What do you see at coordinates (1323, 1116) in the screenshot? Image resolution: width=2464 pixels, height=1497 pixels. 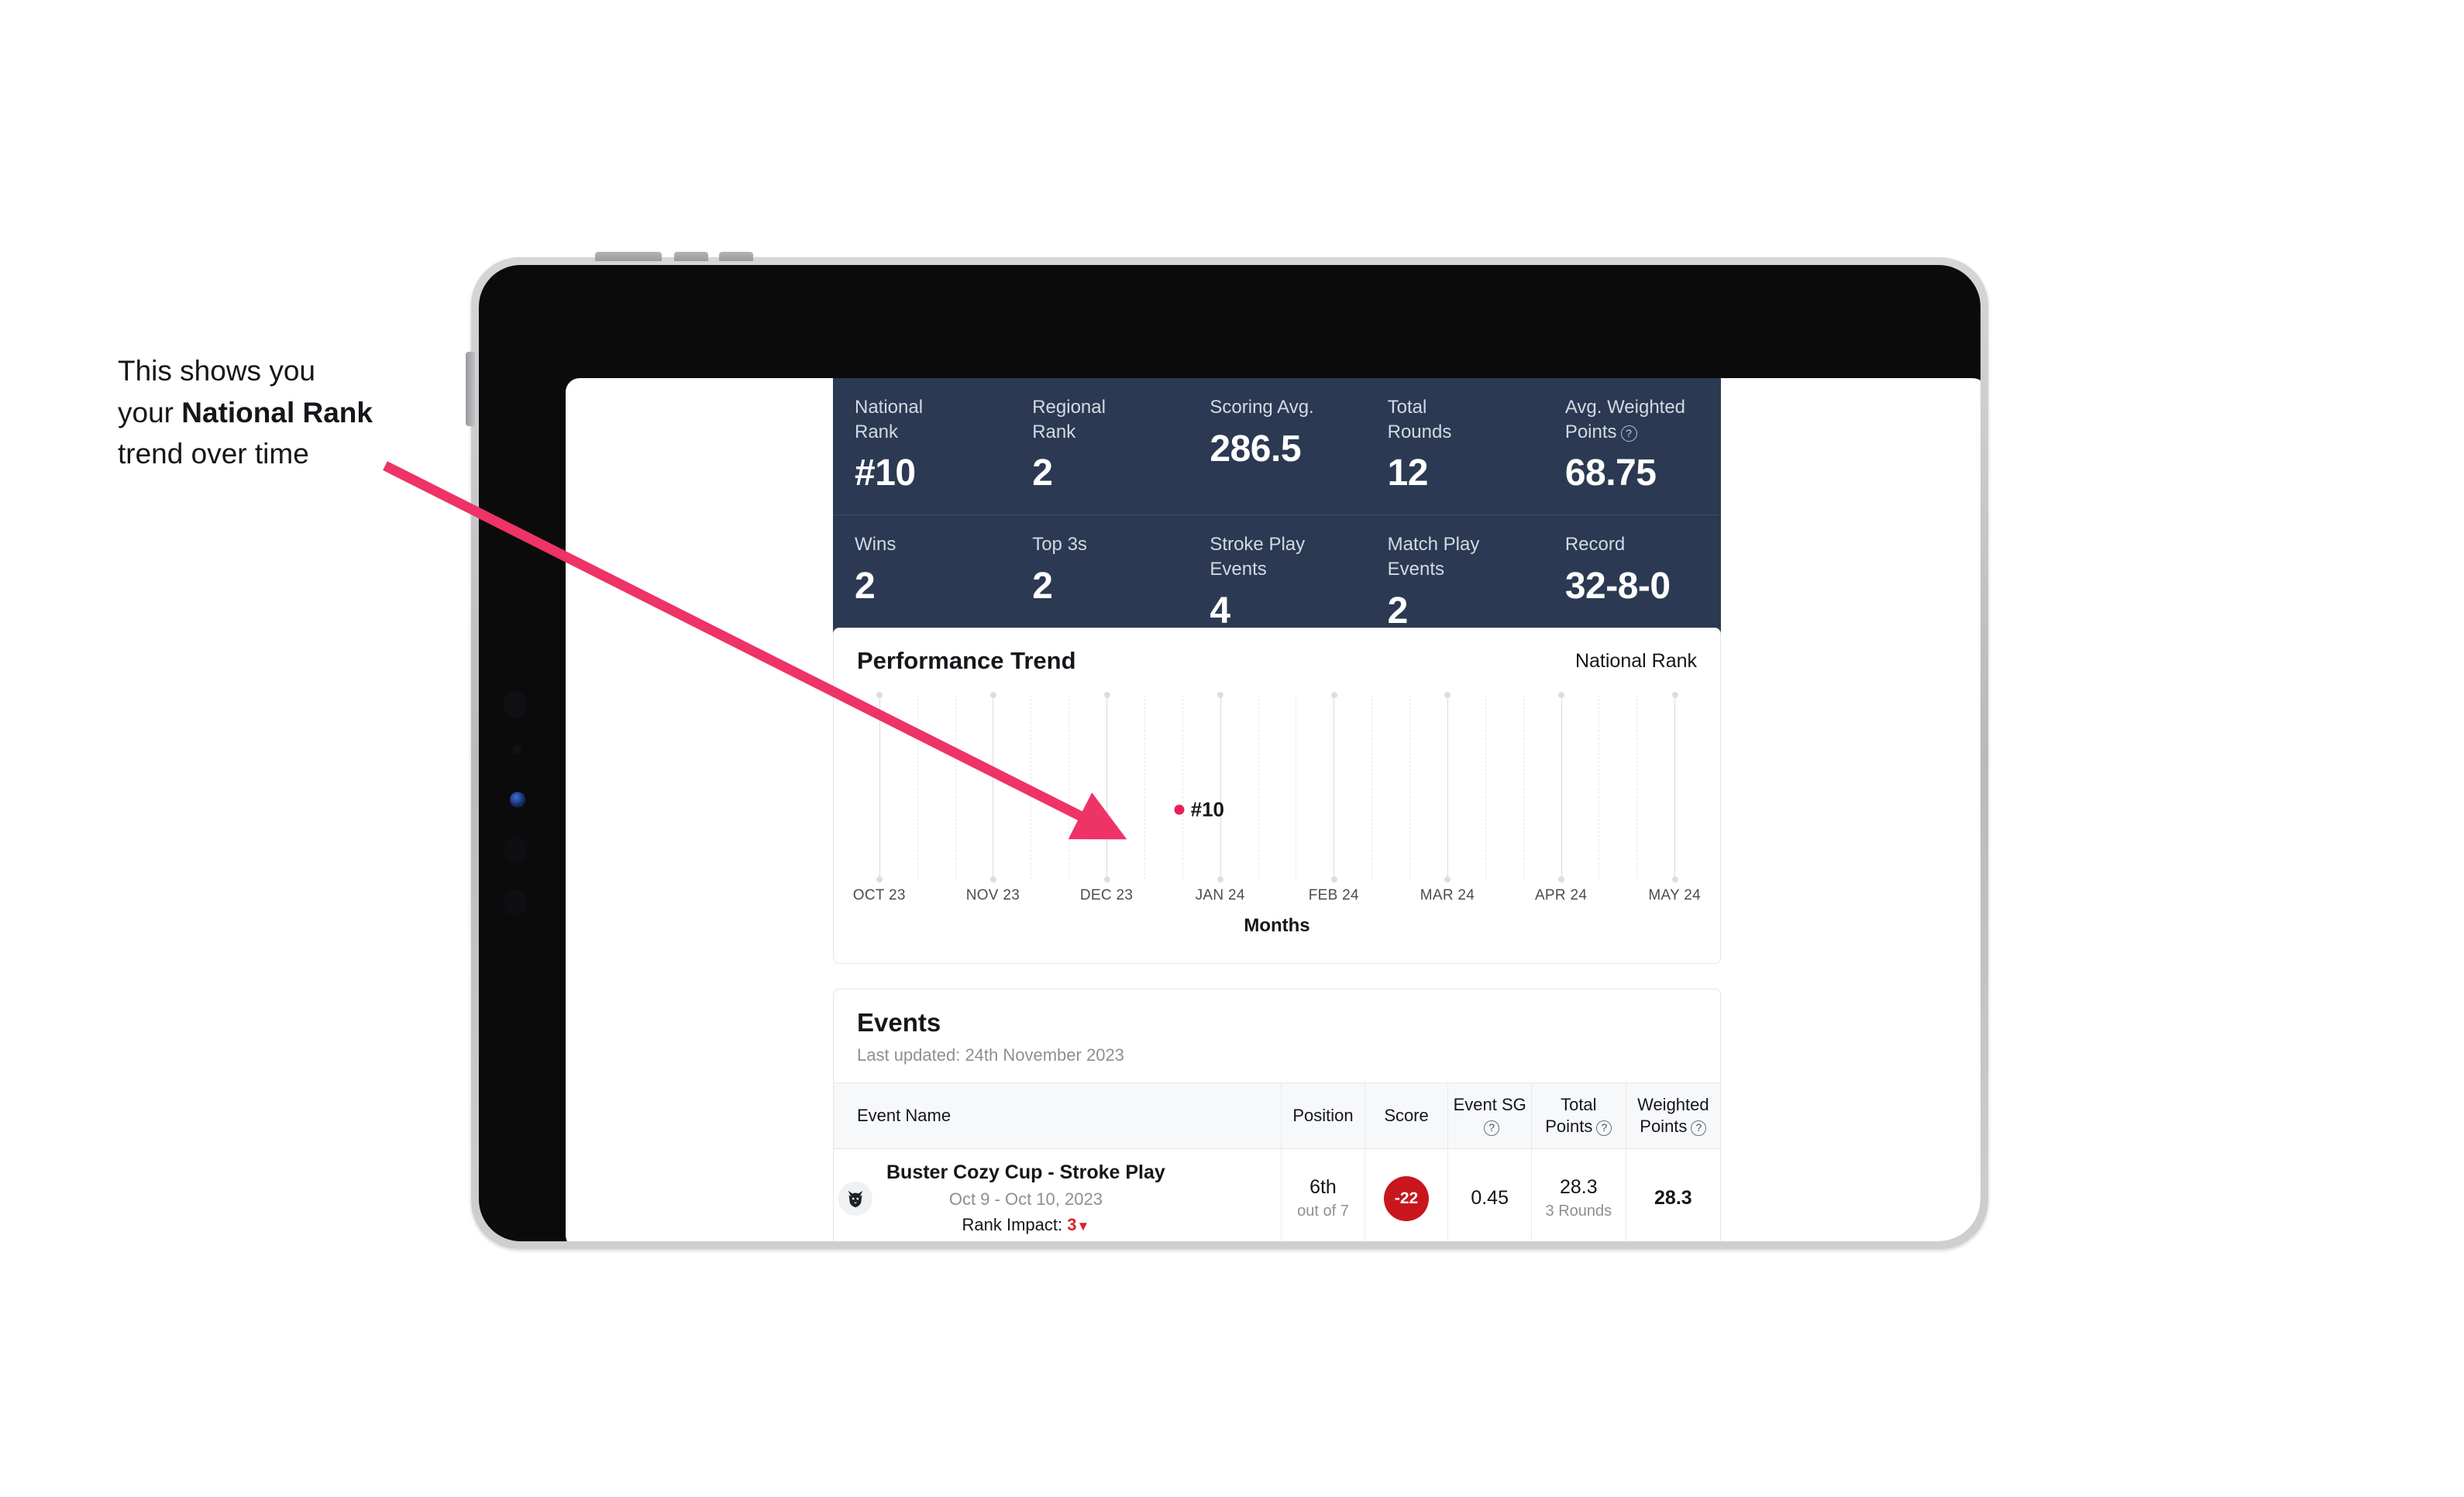 I see `events-column-header: Position` at bounding box center [1323, 1116].